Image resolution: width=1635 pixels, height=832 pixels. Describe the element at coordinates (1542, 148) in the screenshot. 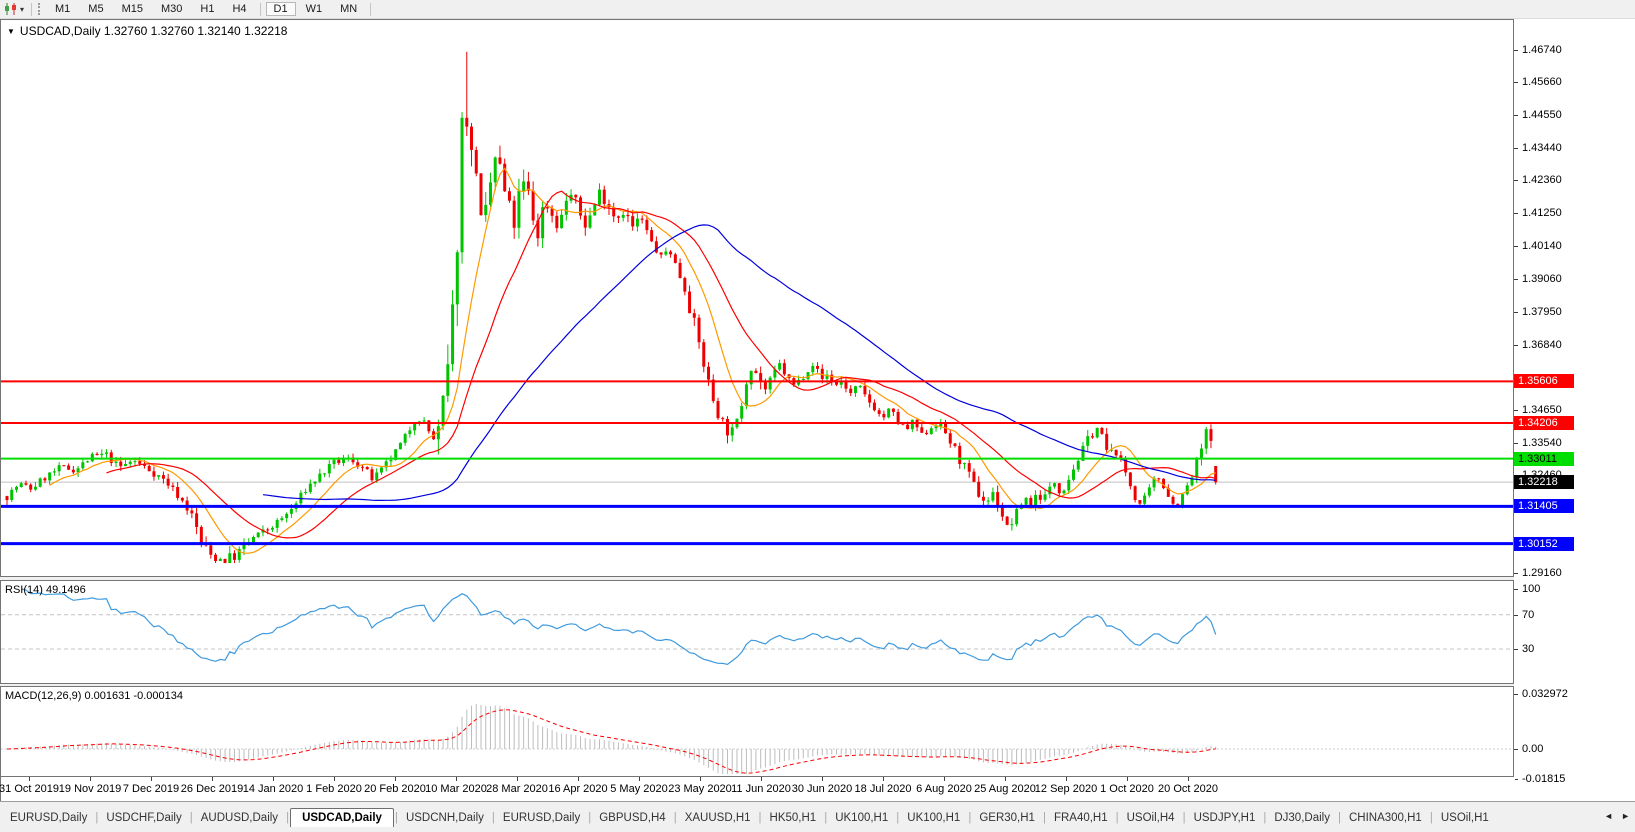

I see `price-axis-label: 1.43440` at that location.